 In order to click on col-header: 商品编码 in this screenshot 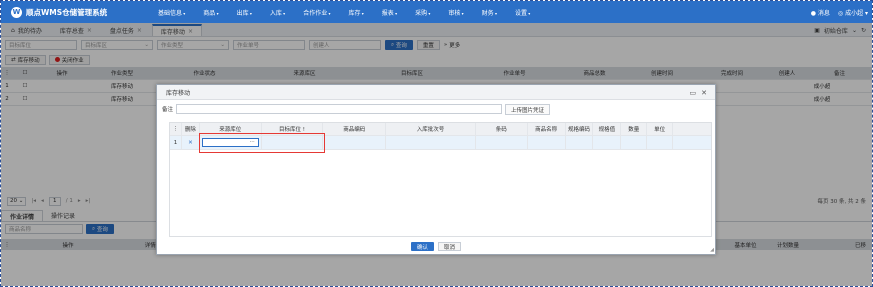, I will do `click(355, 129)`.